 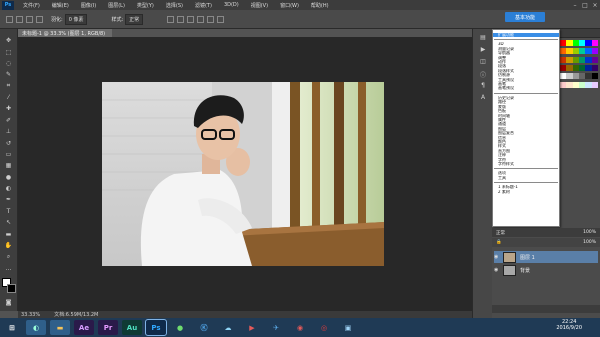 I want to click on blur-icon: ●, so click(x=9, y=177).